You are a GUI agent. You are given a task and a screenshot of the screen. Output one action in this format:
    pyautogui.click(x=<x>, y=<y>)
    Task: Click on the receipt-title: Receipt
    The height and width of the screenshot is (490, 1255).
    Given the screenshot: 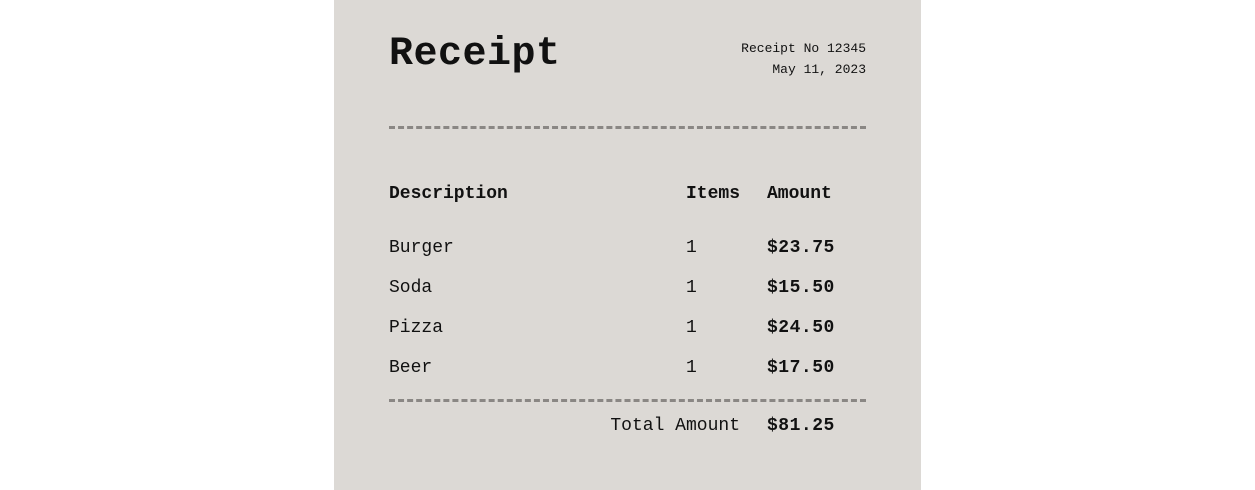 What is the action you would take?
    pyautogui.click(x=475, y=54)
    